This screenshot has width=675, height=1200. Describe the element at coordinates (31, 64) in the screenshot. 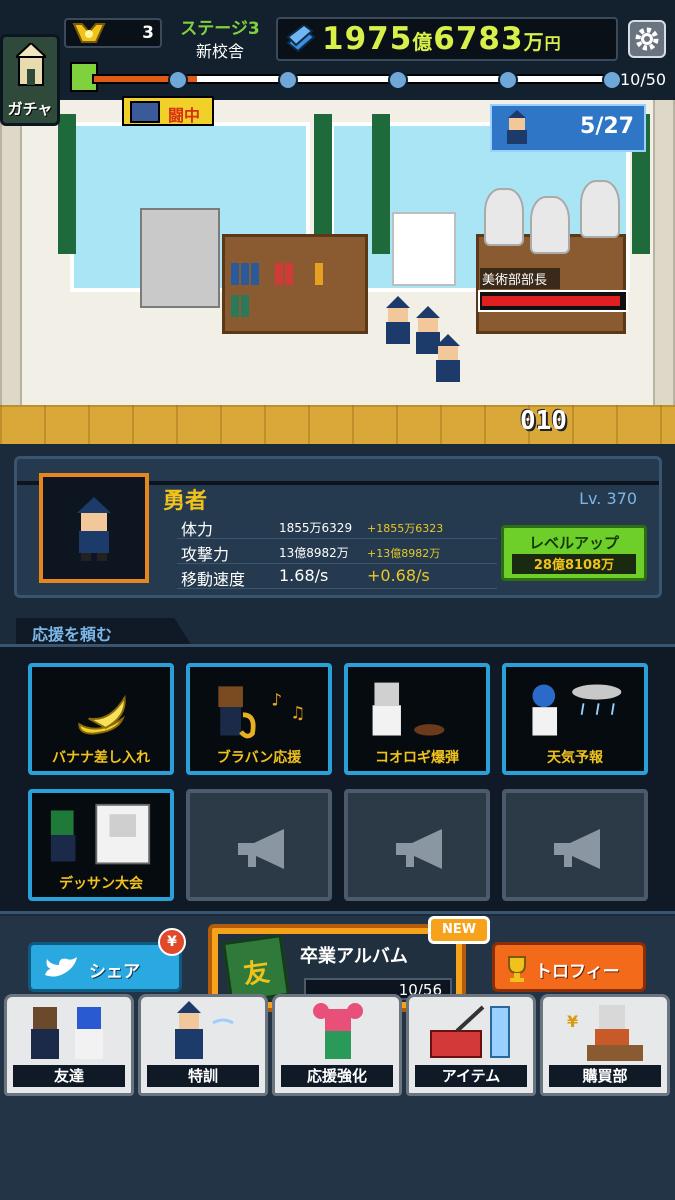

I see `church-icon` at that location.